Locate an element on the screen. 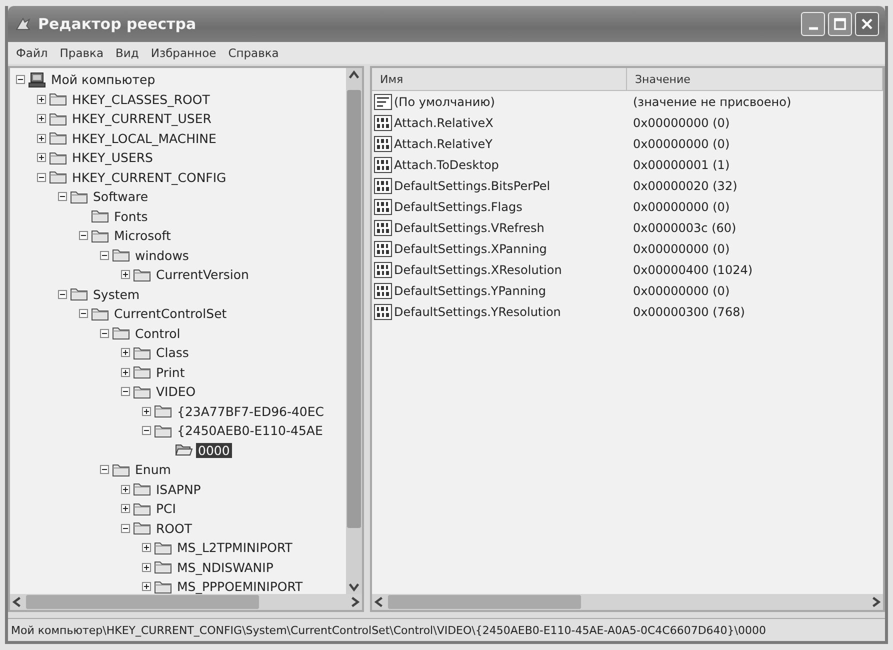 Image resolution: width=893 pixels, height=650 pixels. menu-item: Избранное is located at coordinates (183, 53).